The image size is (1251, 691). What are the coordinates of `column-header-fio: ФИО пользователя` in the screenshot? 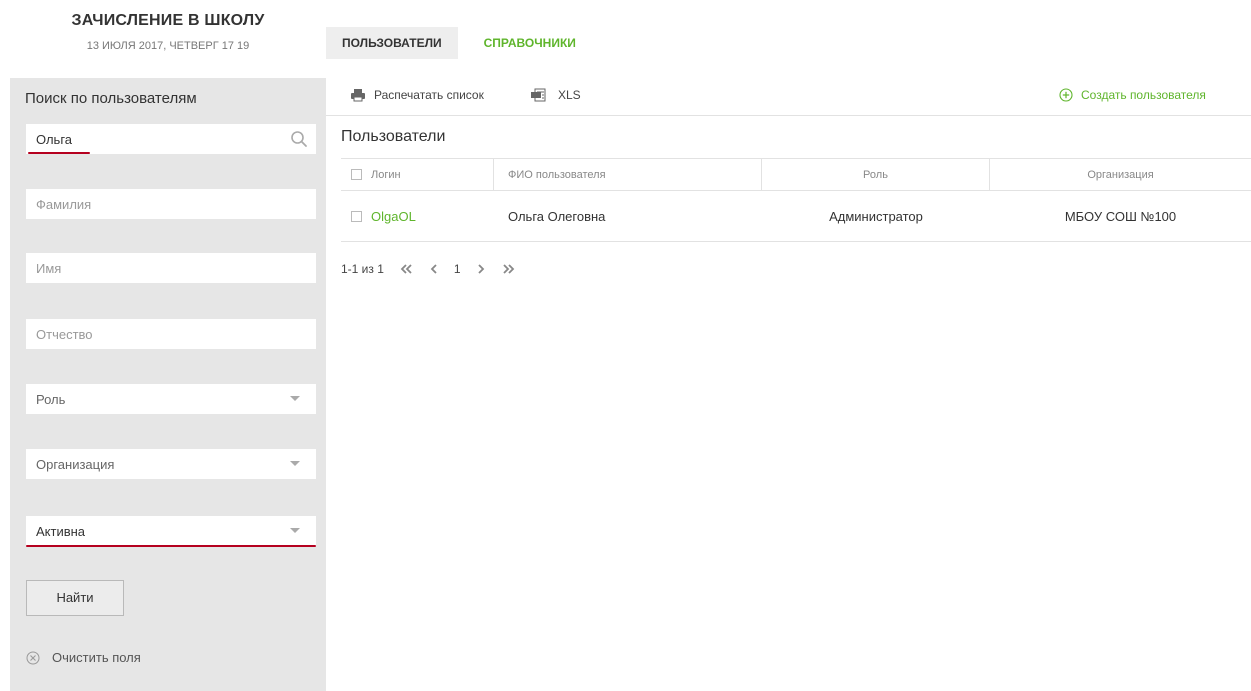 It's located at (628, 174).